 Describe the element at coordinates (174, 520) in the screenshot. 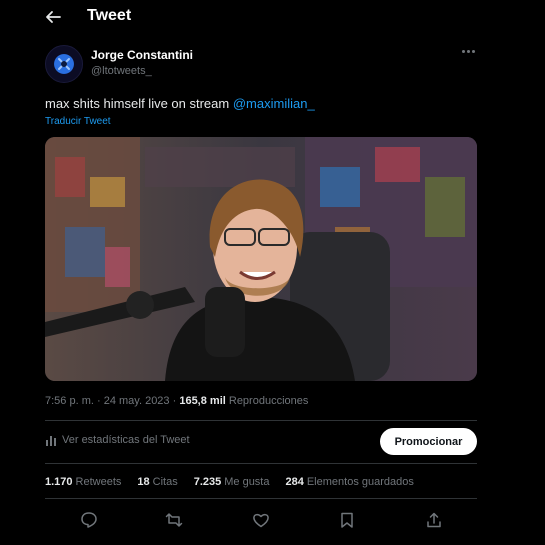

I see `retweet-icon` at that location.